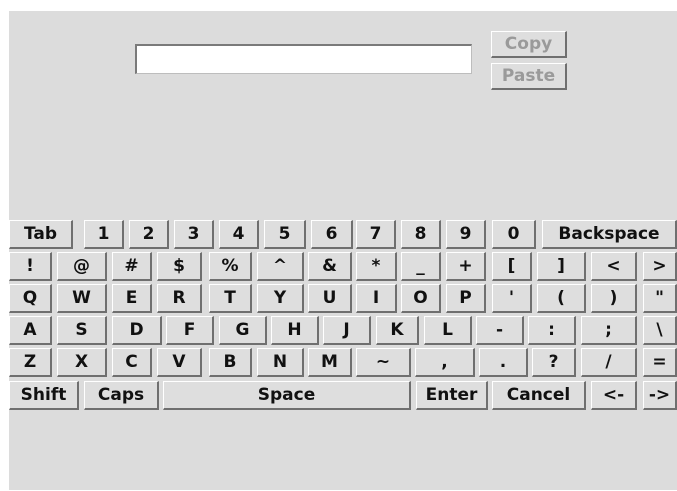 The image size is (677, 491). What do you see at coordinates (554, 362) in the screenshot?
I see `question-key: ?` at bounding box center [554, 362].